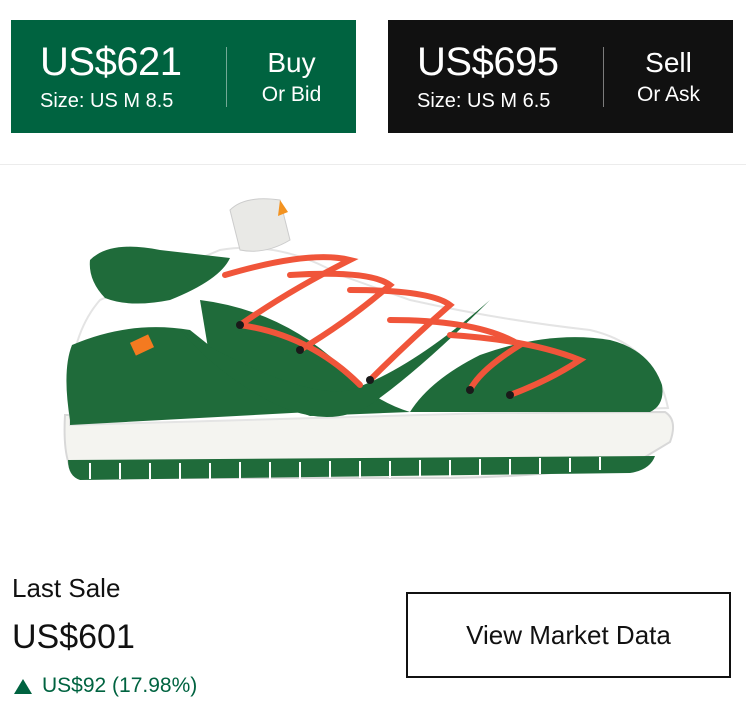  Describe the element at coordinates (66, 588) in the screenshot. I see `last-sale-label: Last Sale` at that location.